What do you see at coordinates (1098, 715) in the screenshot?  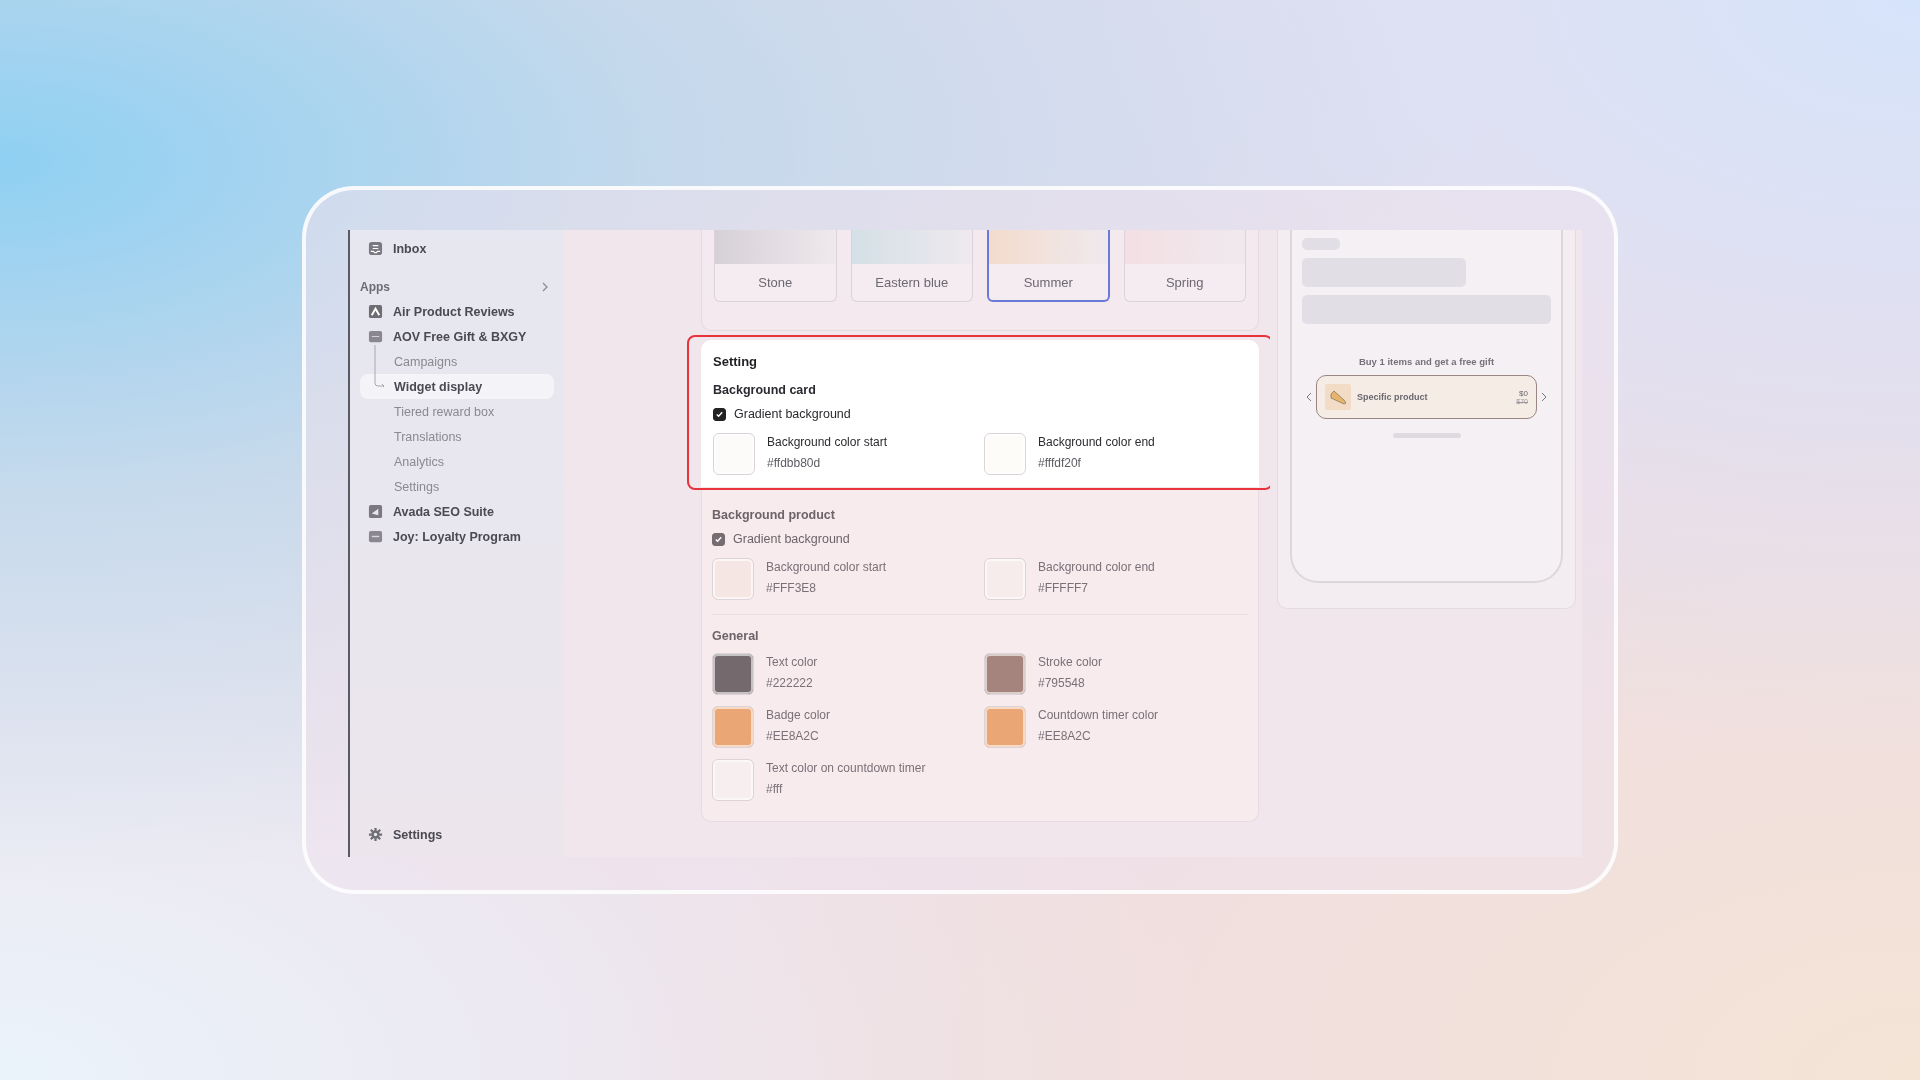 I see `color-label: Countdown timer color` at bounding box center [1098, 715].